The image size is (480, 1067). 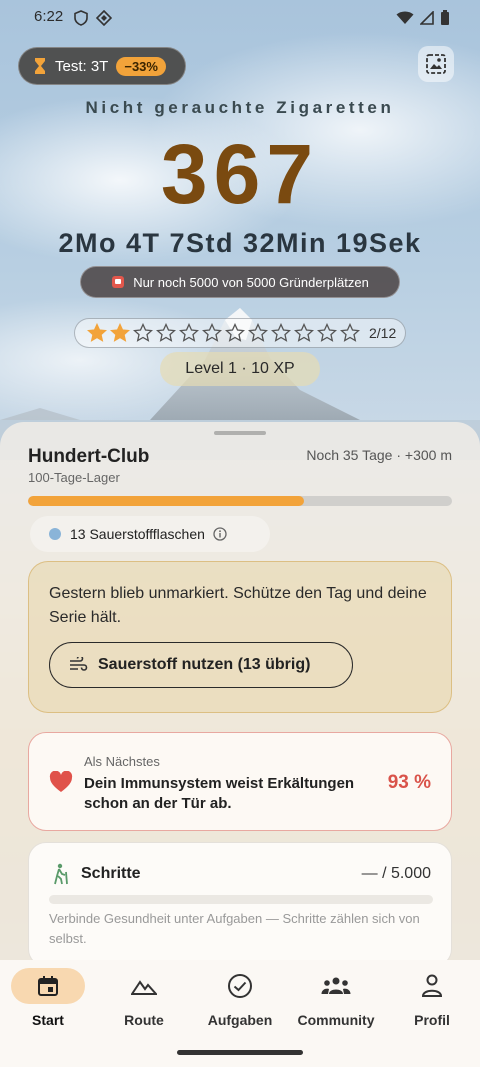 What do you see at coordinates (141, 66) in the screenshot?
I see `test-discount-badge: −33%` at bounding box center [141, 66].